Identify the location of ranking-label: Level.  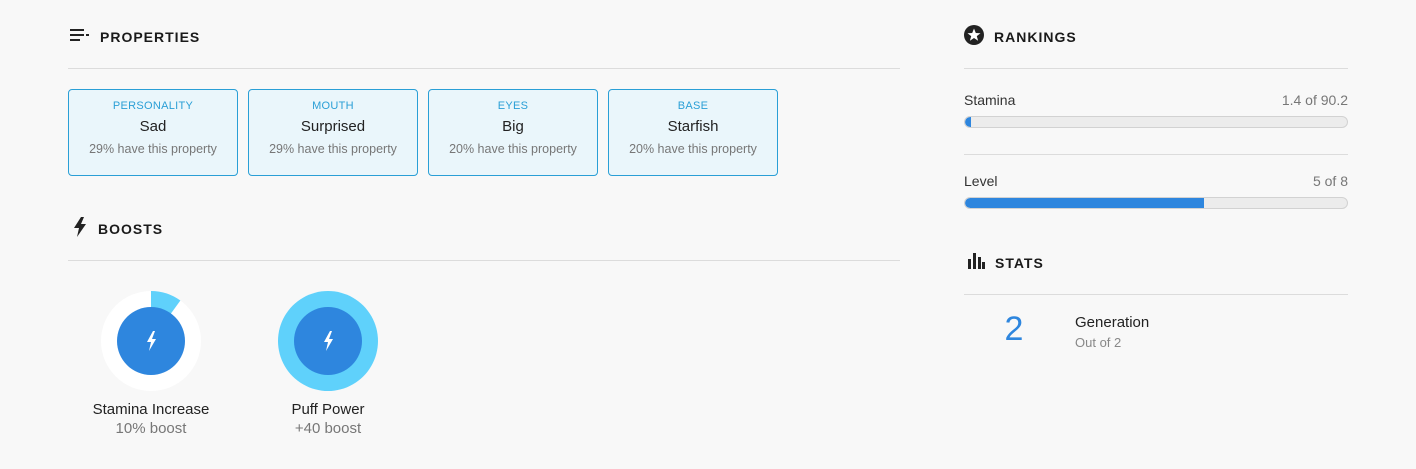
(981, 181).